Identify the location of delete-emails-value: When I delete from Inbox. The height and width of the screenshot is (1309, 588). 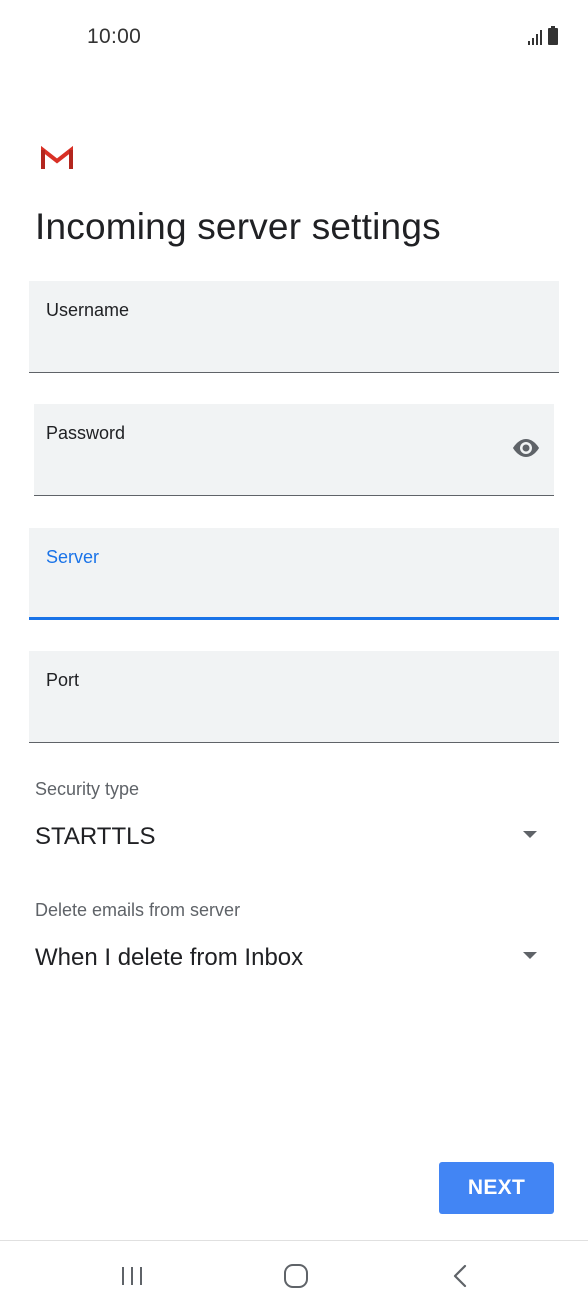
(169, 957).